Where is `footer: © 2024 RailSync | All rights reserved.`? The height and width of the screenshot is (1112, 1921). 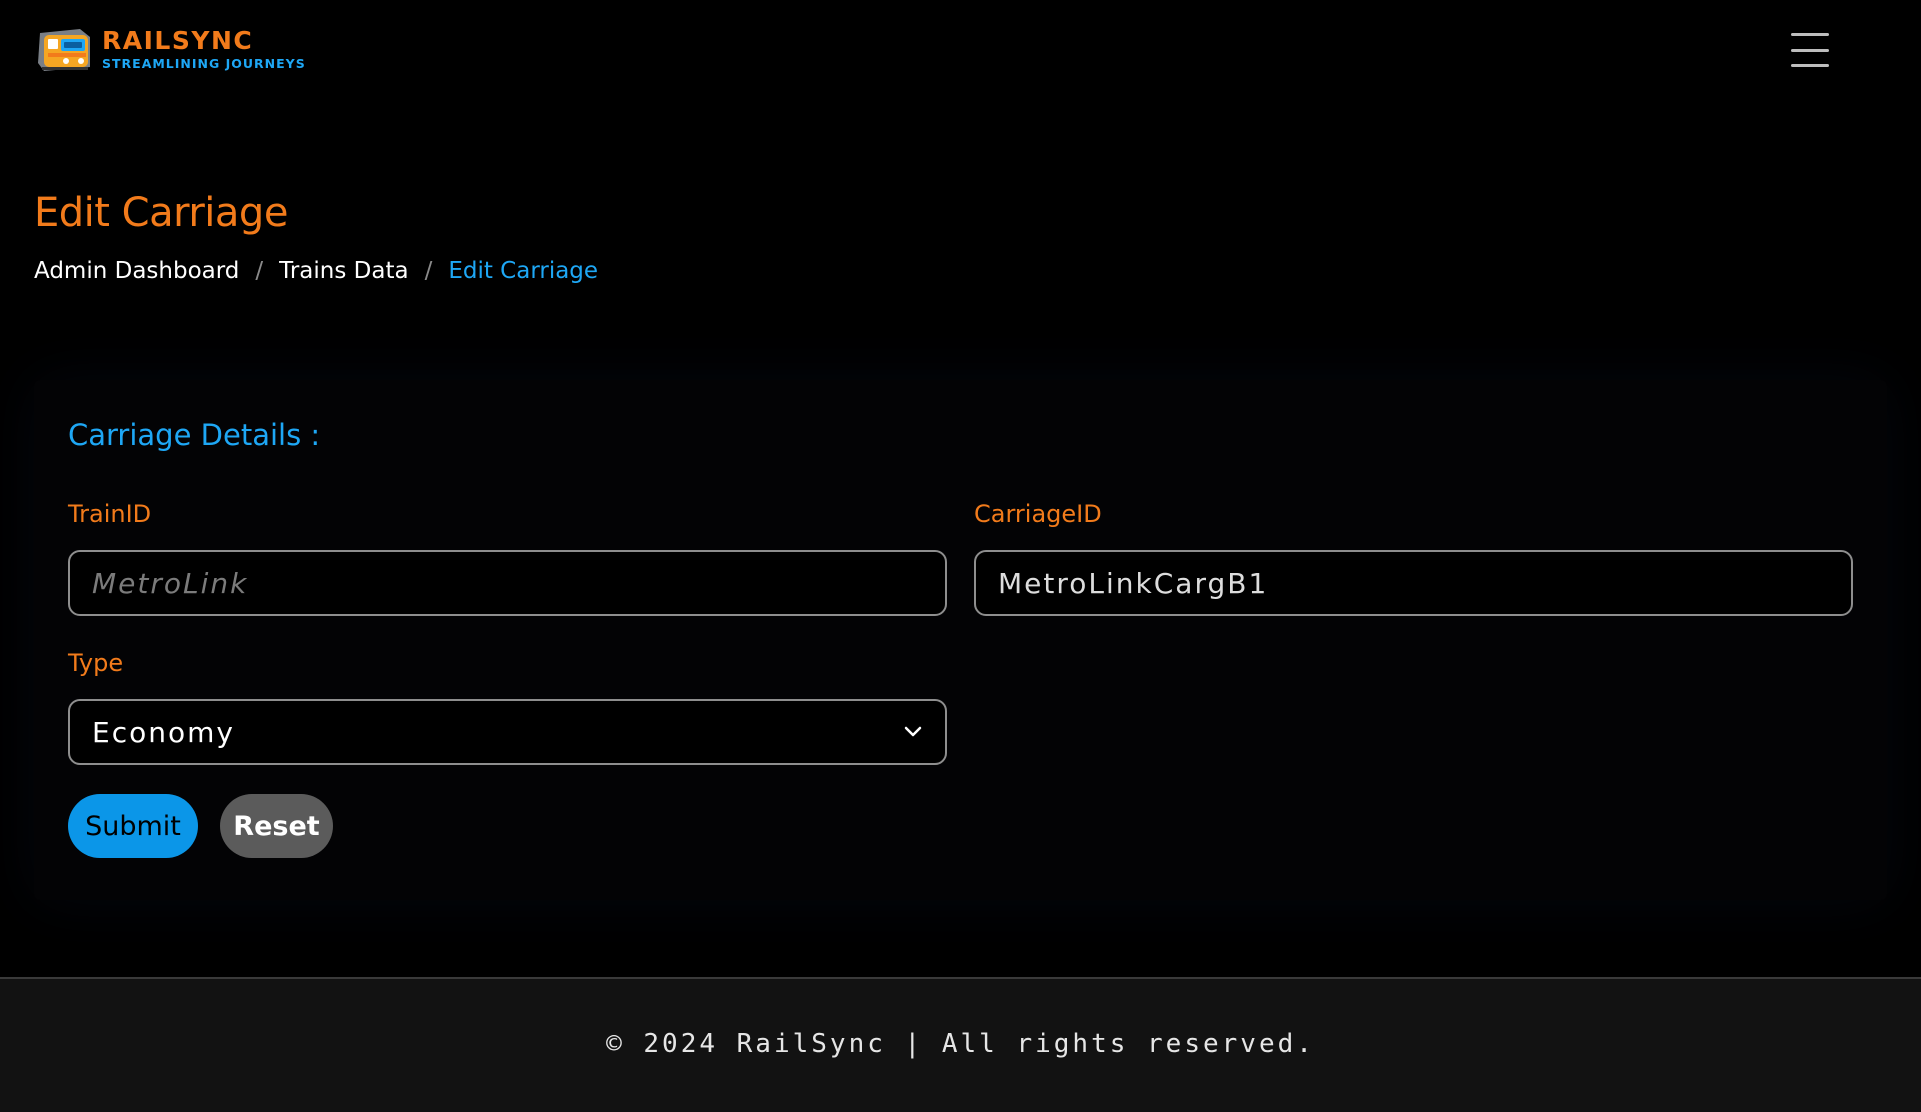 footer: © 2024 RailSync | All rights reserved. is located at coordinates (960, 1044).